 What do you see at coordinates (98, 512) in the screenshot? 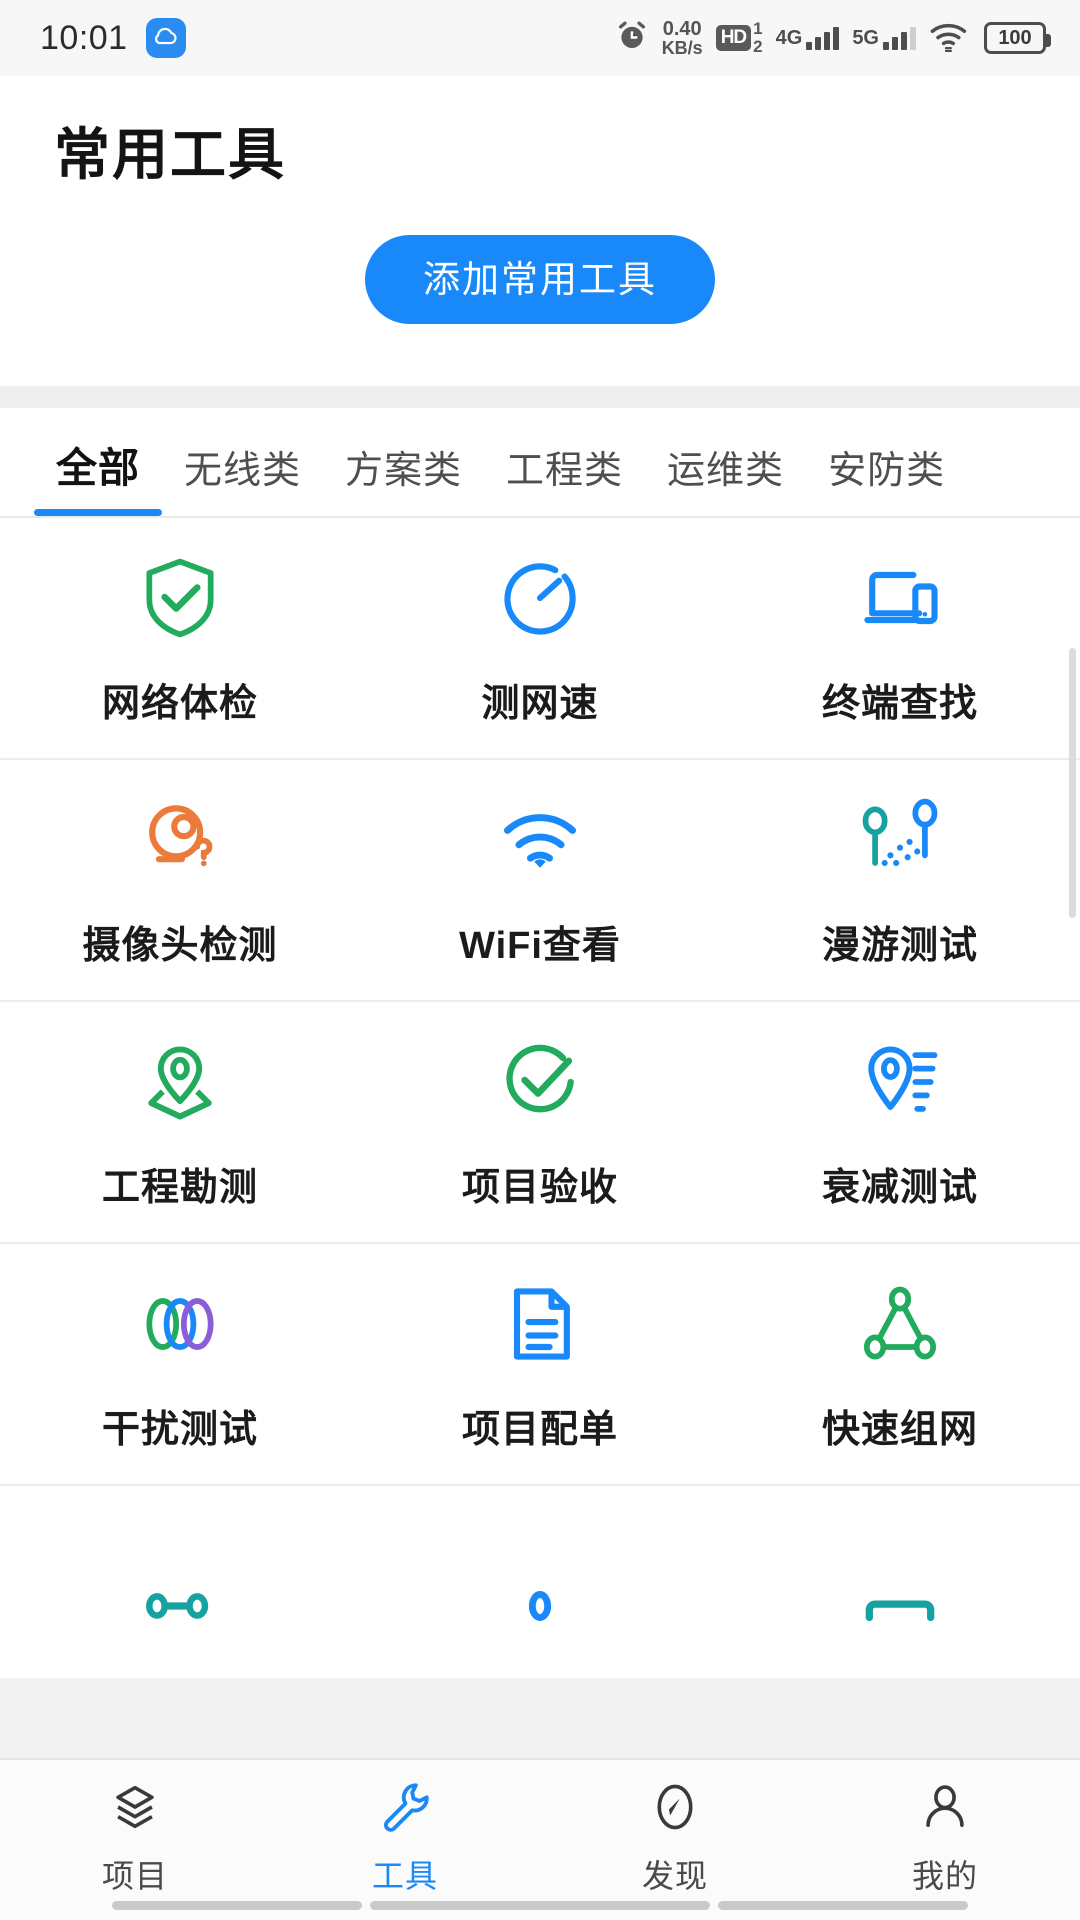
I see `tab-active-underline` at bounding box center [98, 512].